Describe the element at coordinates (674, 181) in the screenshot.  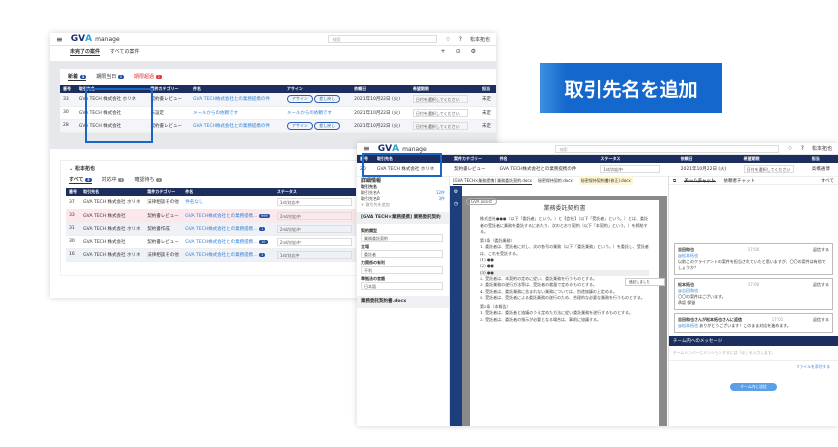
I see `copy-icon: ⧉` at that location.